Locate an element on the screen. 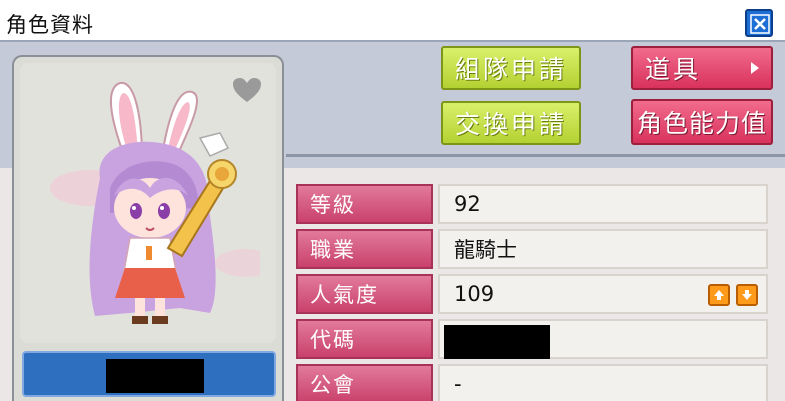  info-row-code: 代碼 is located at coordinates (532, 339).